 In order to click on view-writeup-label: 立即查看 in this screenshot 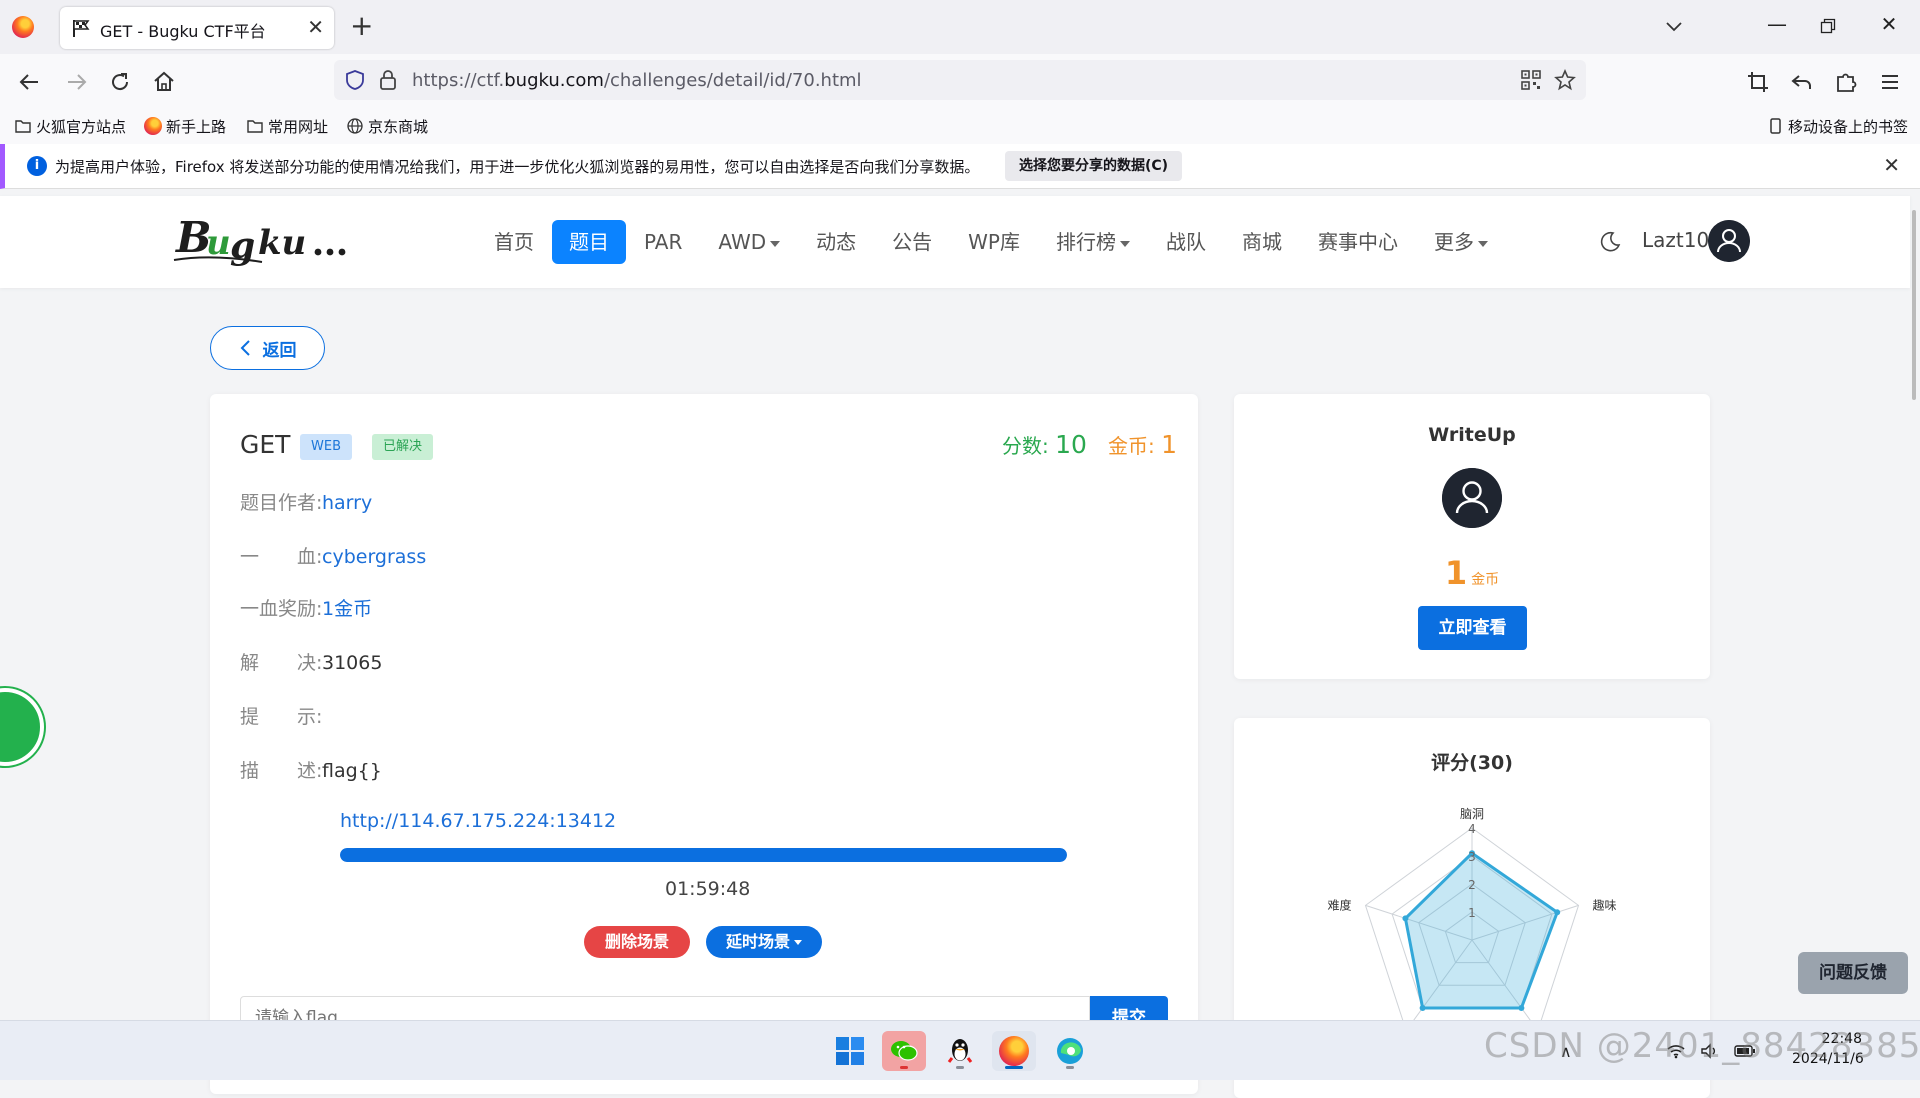, I will do `click(1472, 628)`.